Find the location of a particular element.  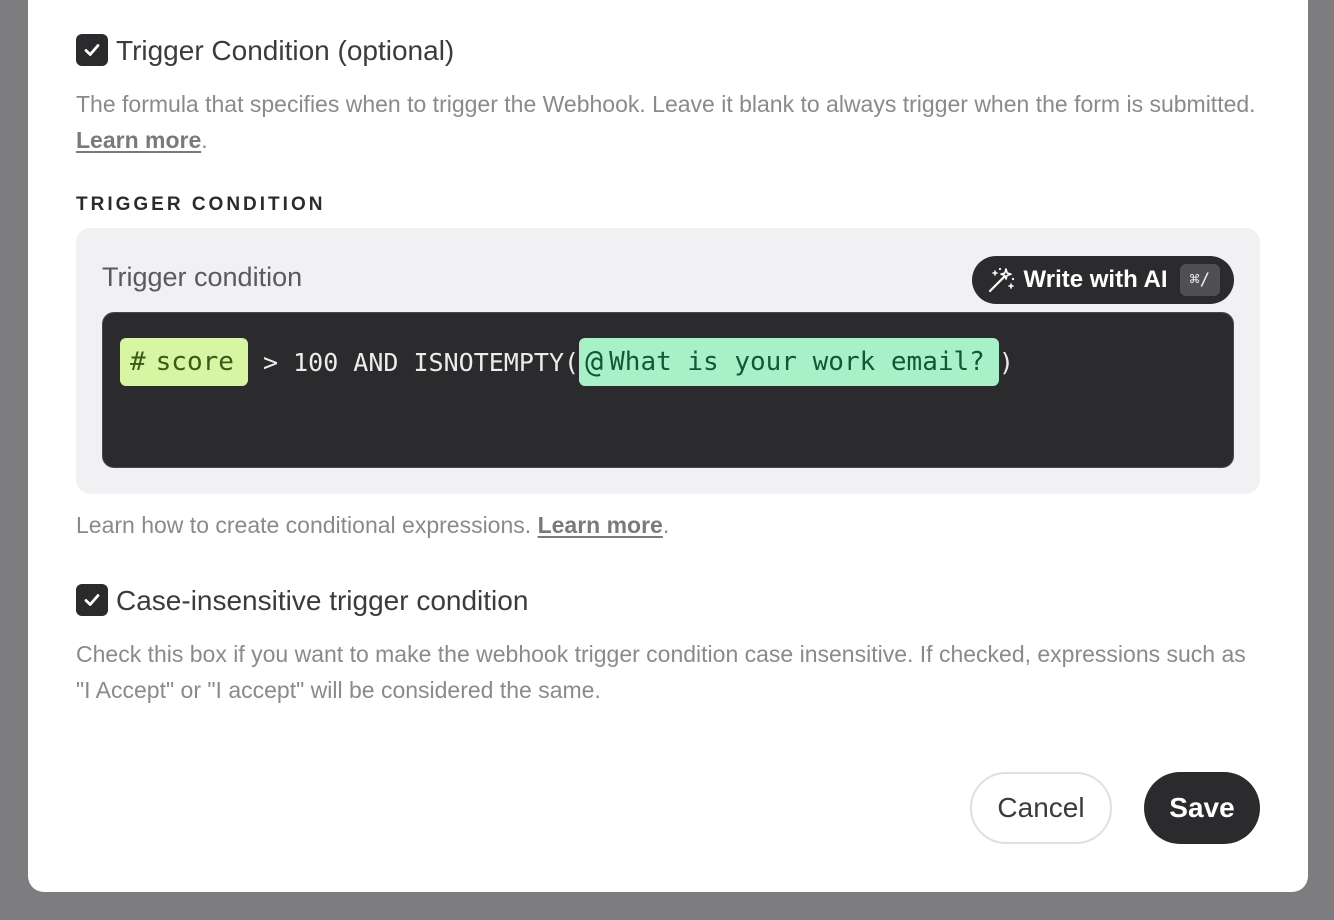

case-insensitive-label: Case-insensitive trigger condition is located at coordinates (322, 601).